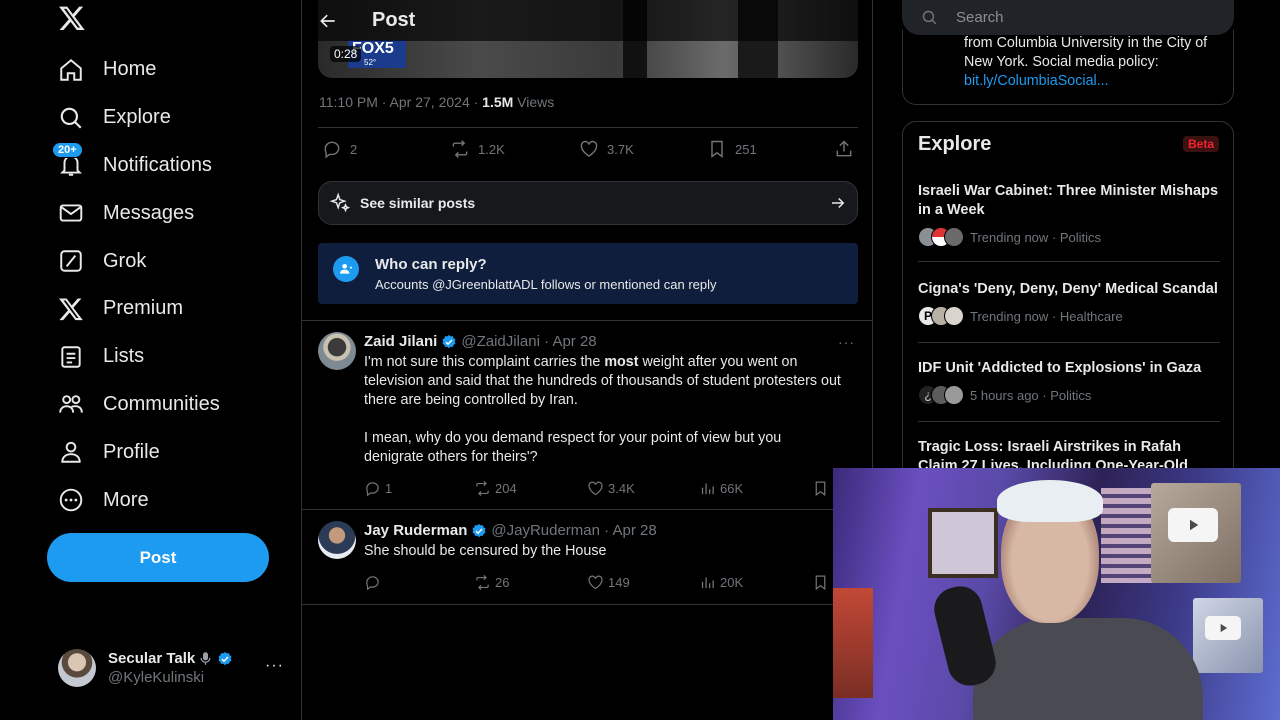  I want to click on bell-icon: 20+, so click(68, 160).